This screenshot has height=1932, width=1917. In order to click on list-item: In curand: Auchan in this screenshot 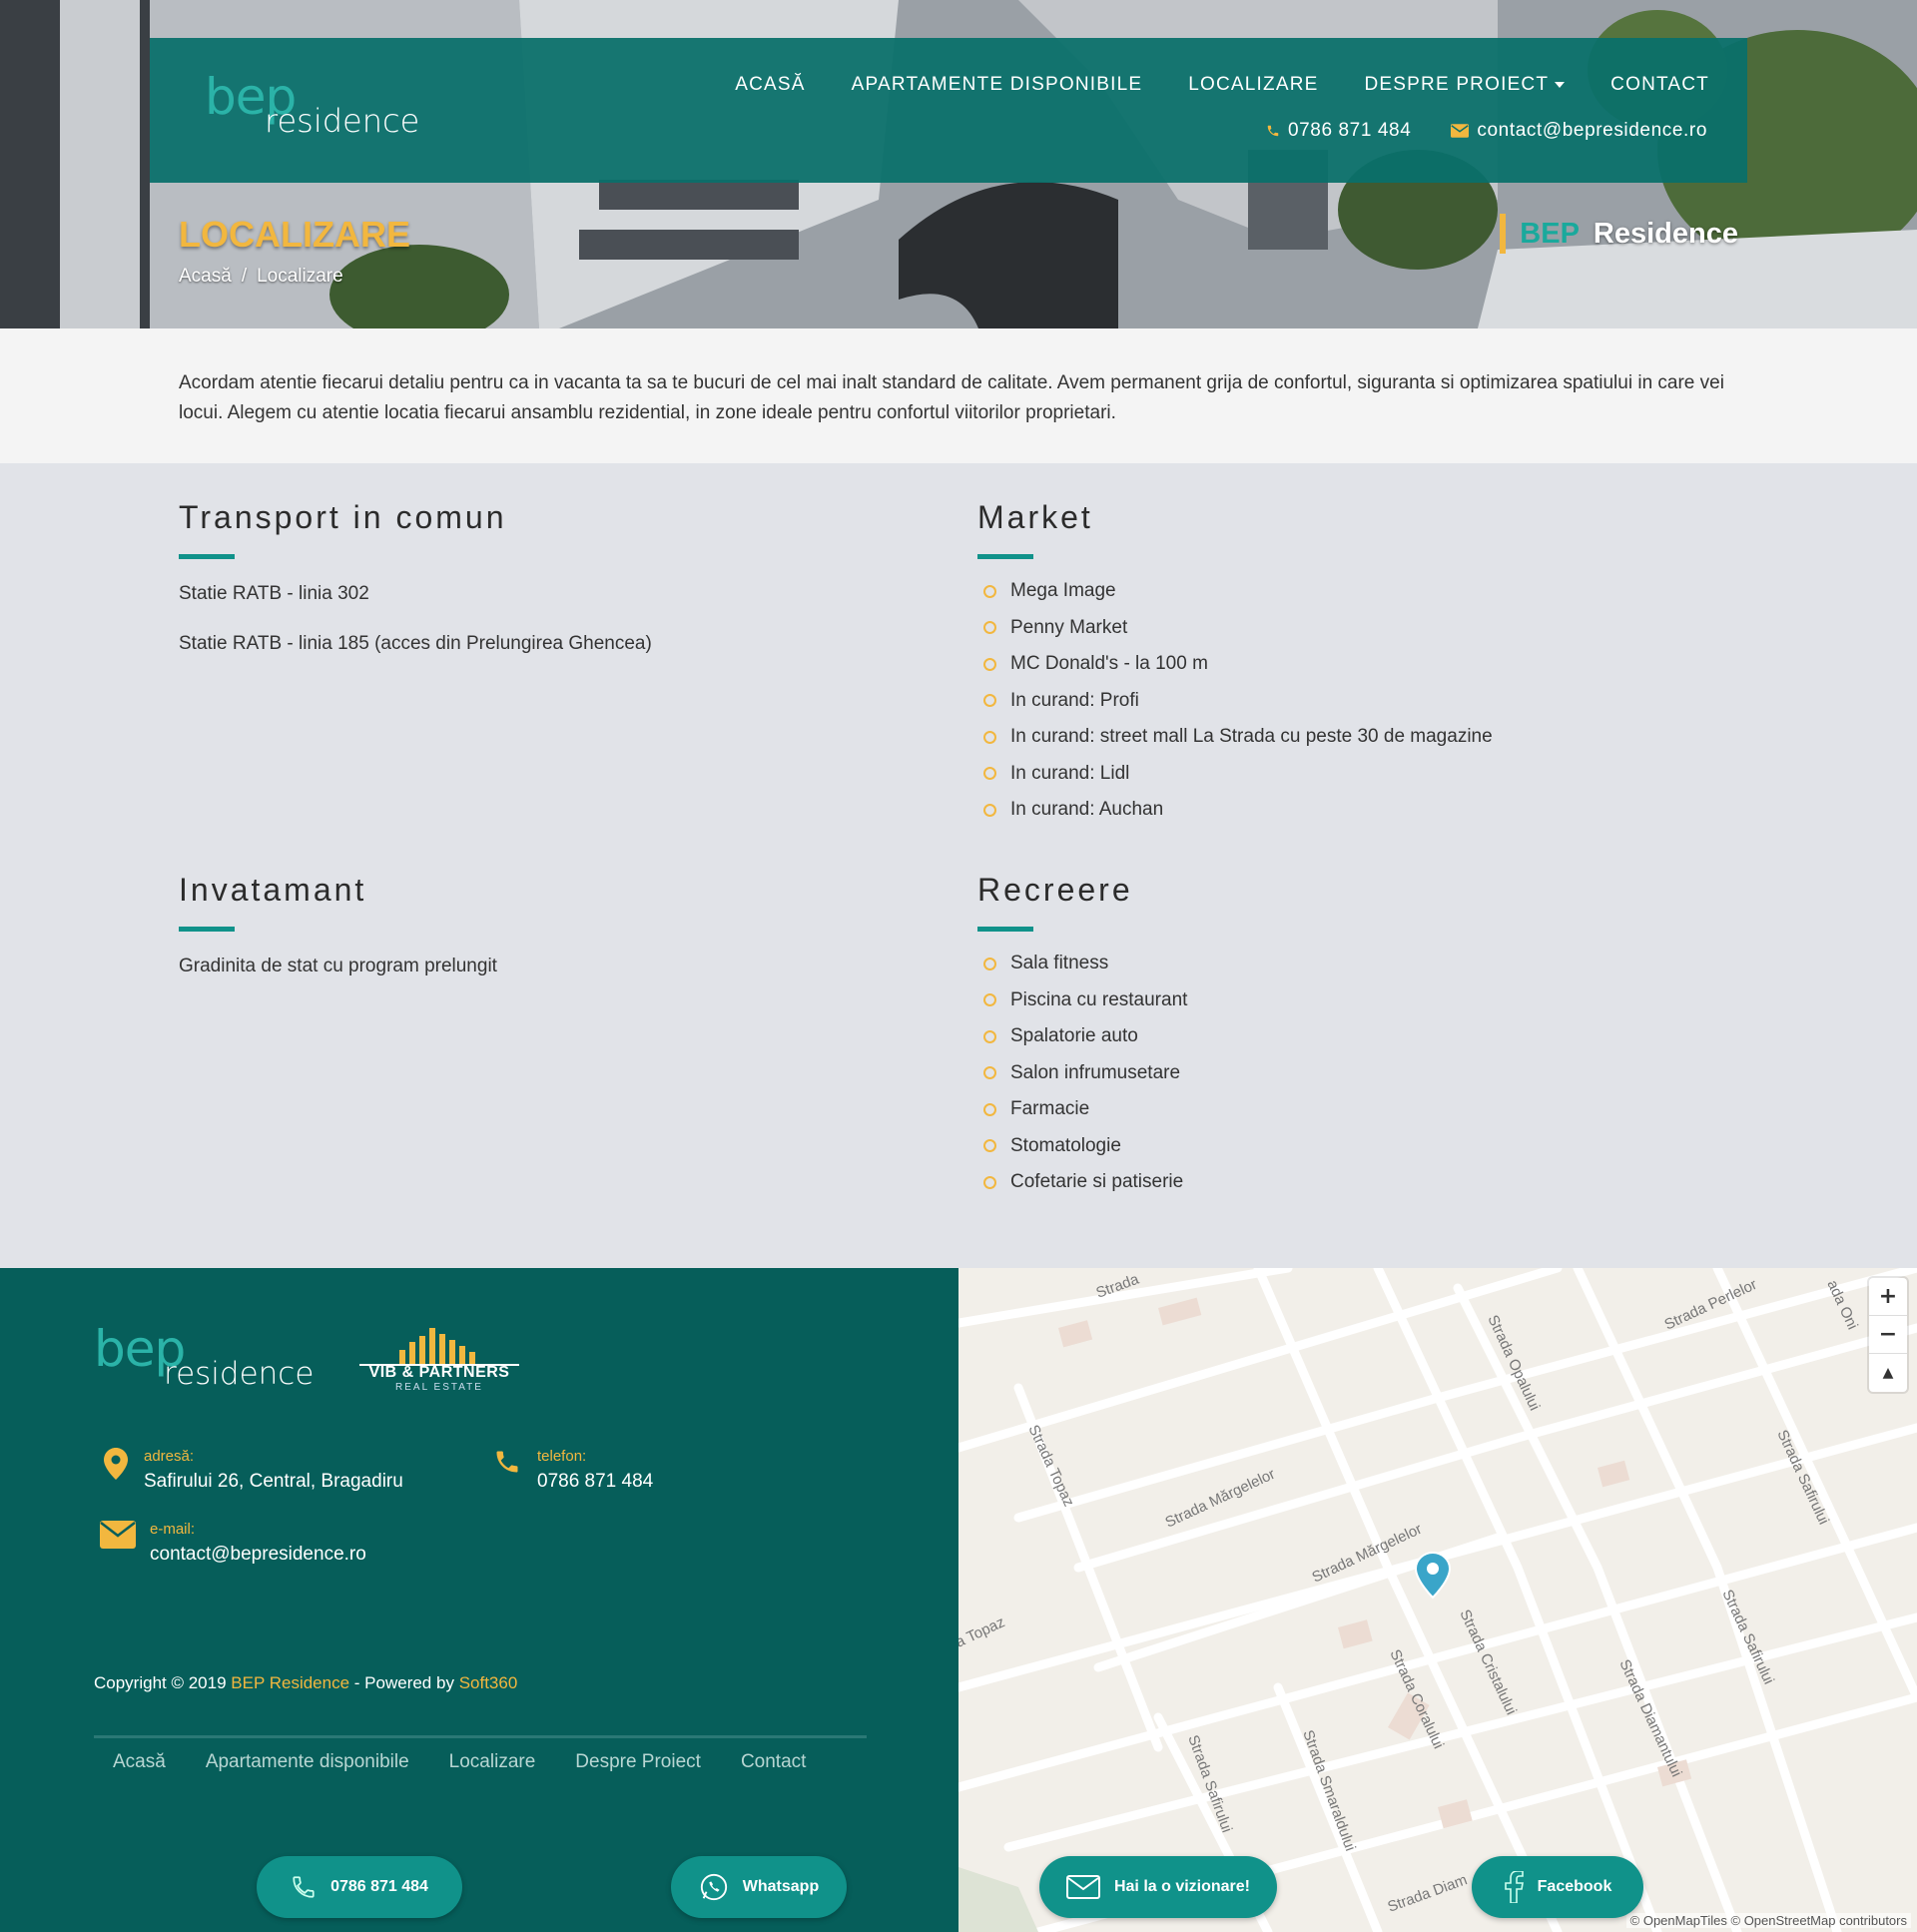, I will do `click(1376, 811)`.